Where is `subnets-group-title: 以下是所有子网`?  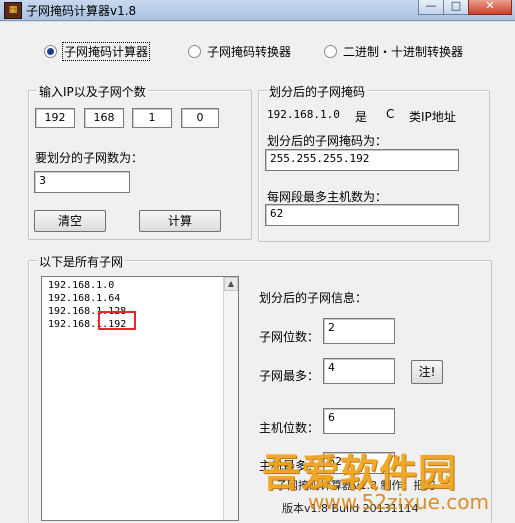 subnets-group-title: 以下是所有子网 is located at coordinates (81, 261).